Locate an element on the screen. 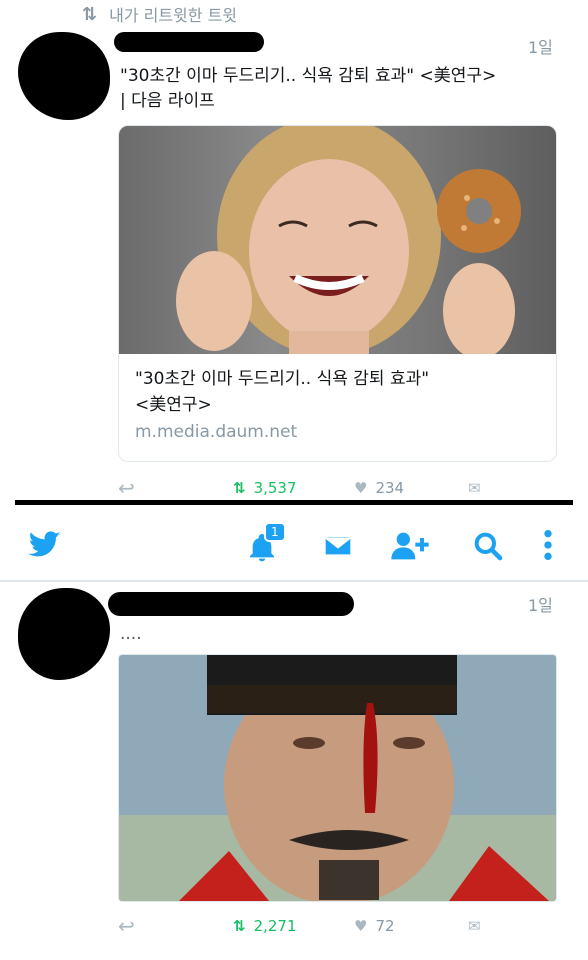 The width and height of the screenshot is (588, 960). navbar: 1 is located at coordinates (294, 547).